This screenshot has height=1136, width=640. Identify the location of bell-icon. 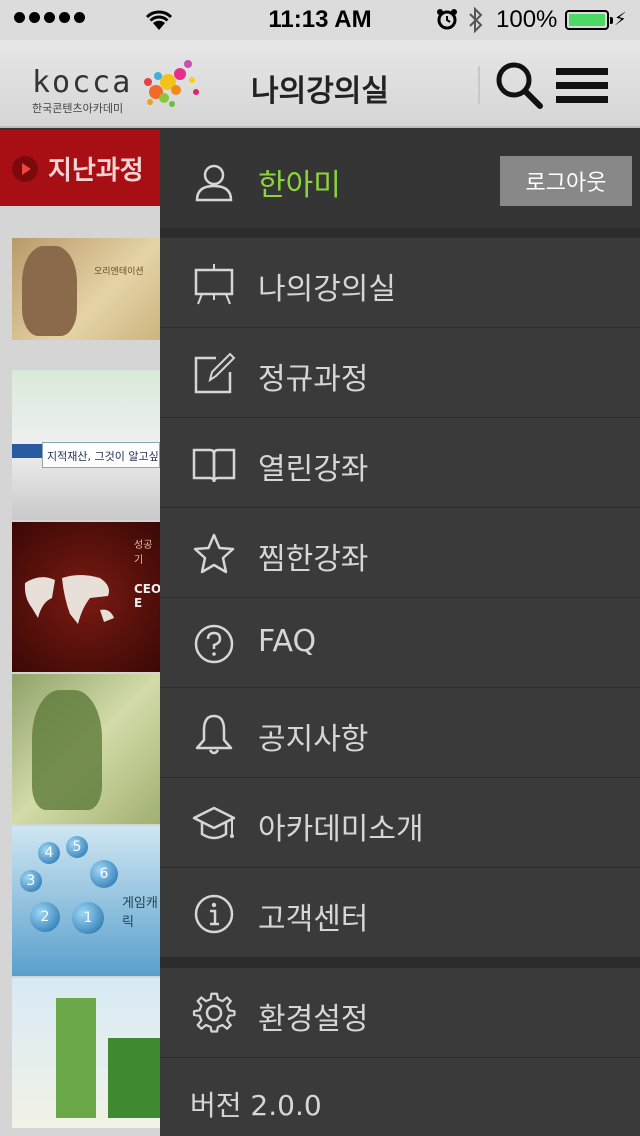
(214, 734).